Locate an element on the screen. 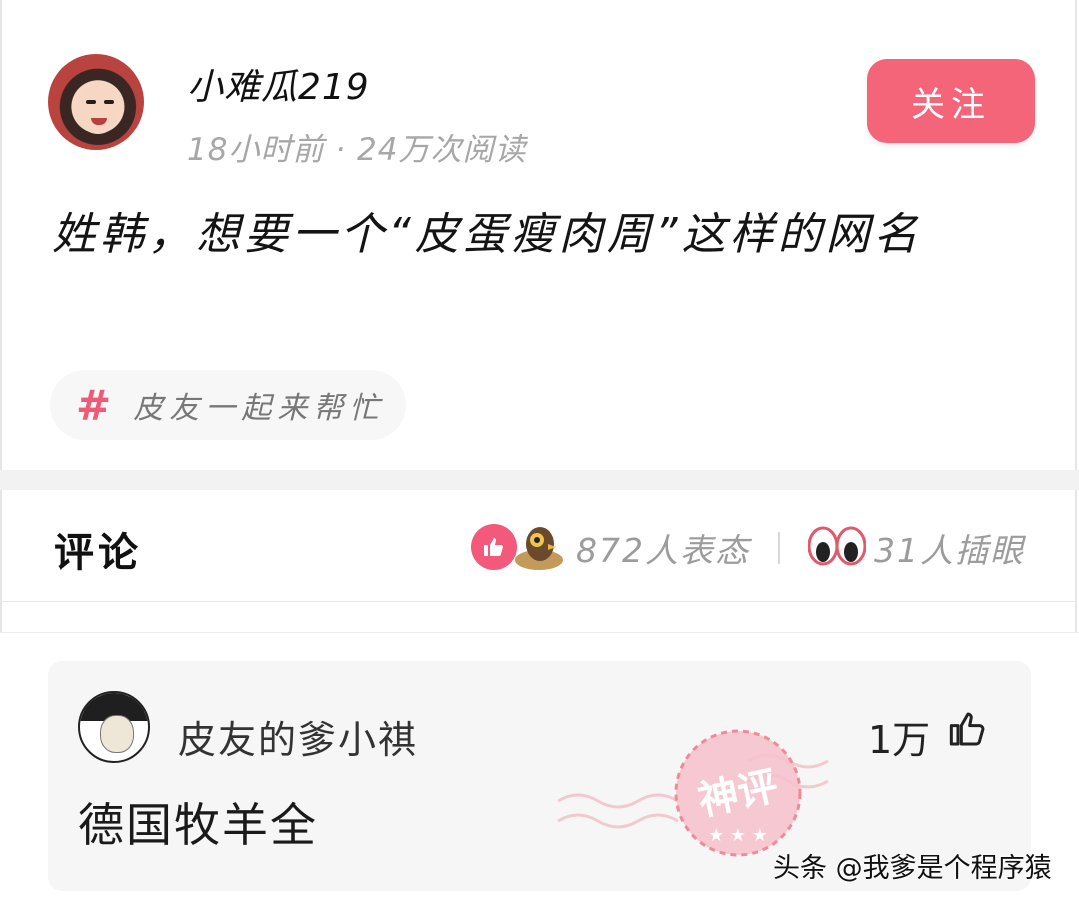  source-watermark: 头条 @我爹是个程序猿 is located at coordinates (912, 868).